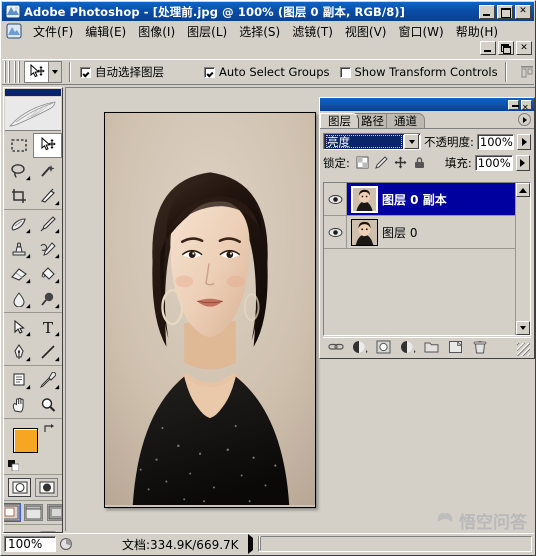 This screenshot has width=536, height=556. I want to click on menu-edit: 编辑(E), so click(105, 31).